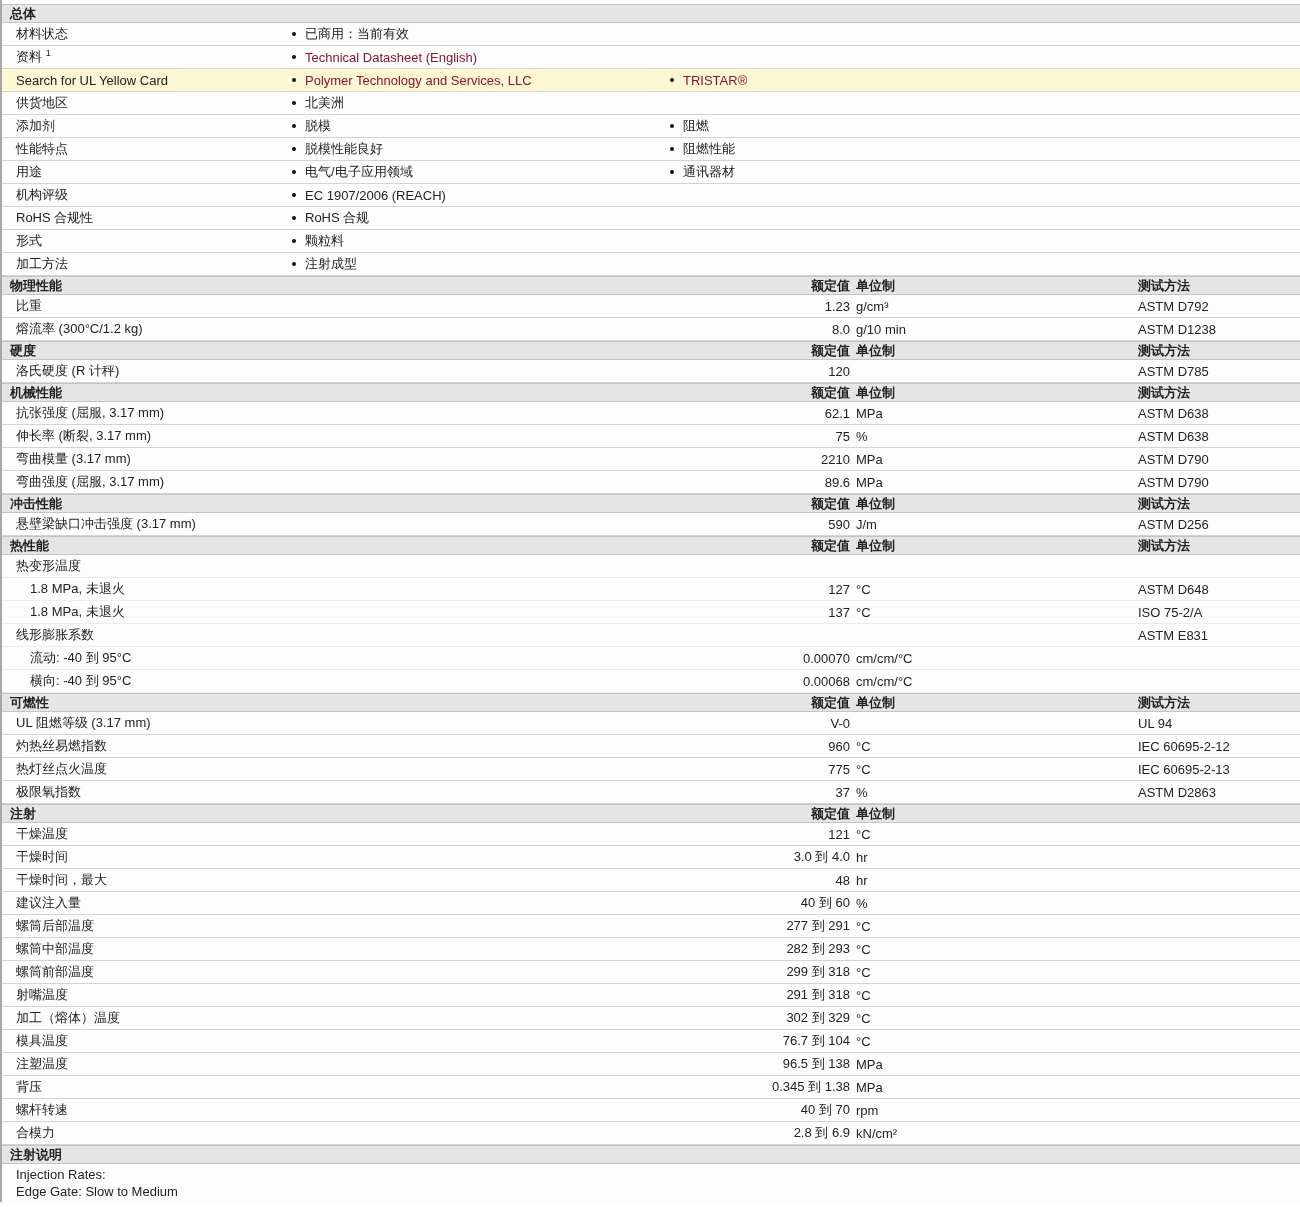 The width and height of the screenshot is (1300, 1207). What do you see at coordinates (55, 949) in the screenshot?
I see `property-name: 螺筒中部温度` at bounding box center [55, 949].